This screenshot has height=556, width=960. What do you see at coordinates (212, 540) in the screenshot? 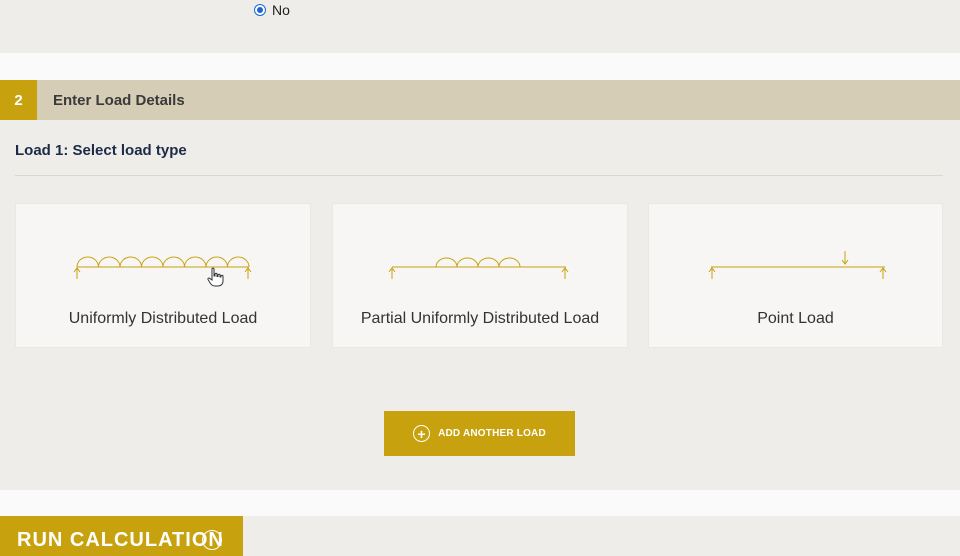
I see `arrow-circle-icon` at bounding box center [212, 540].